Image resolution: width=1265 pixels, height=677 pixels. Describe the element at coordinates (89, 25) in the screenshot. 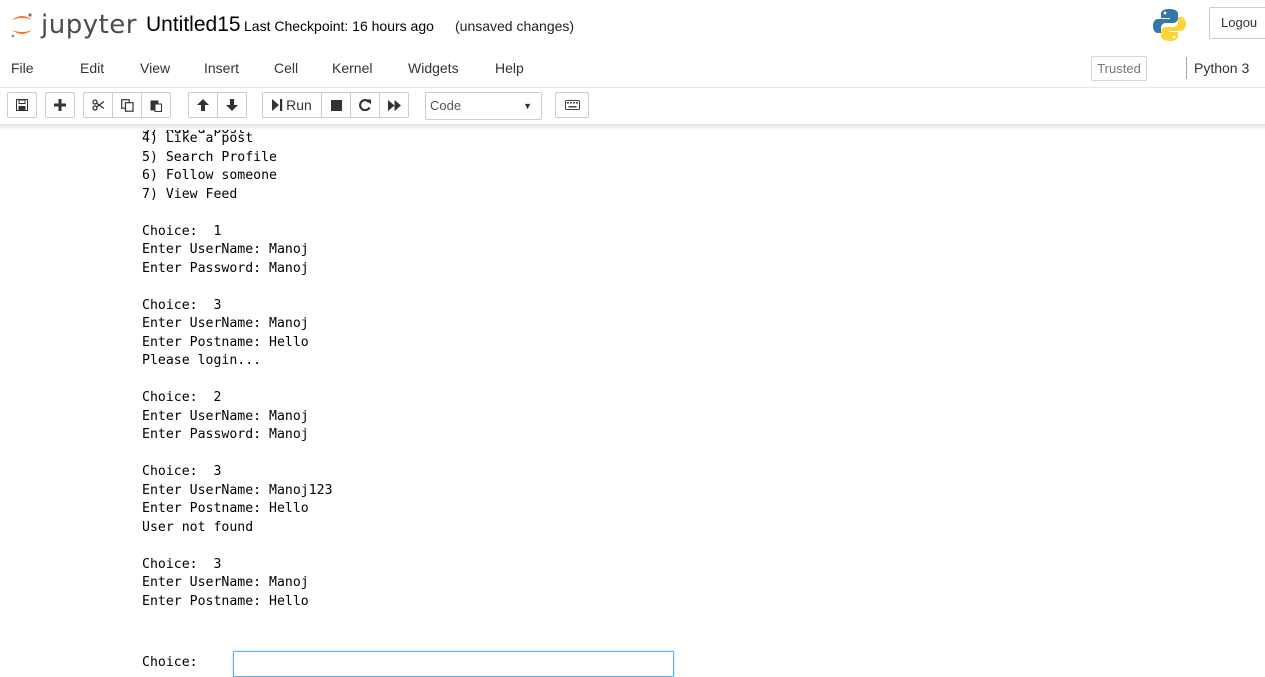

I see `jupyter-logo-text: jupyter` at that location.